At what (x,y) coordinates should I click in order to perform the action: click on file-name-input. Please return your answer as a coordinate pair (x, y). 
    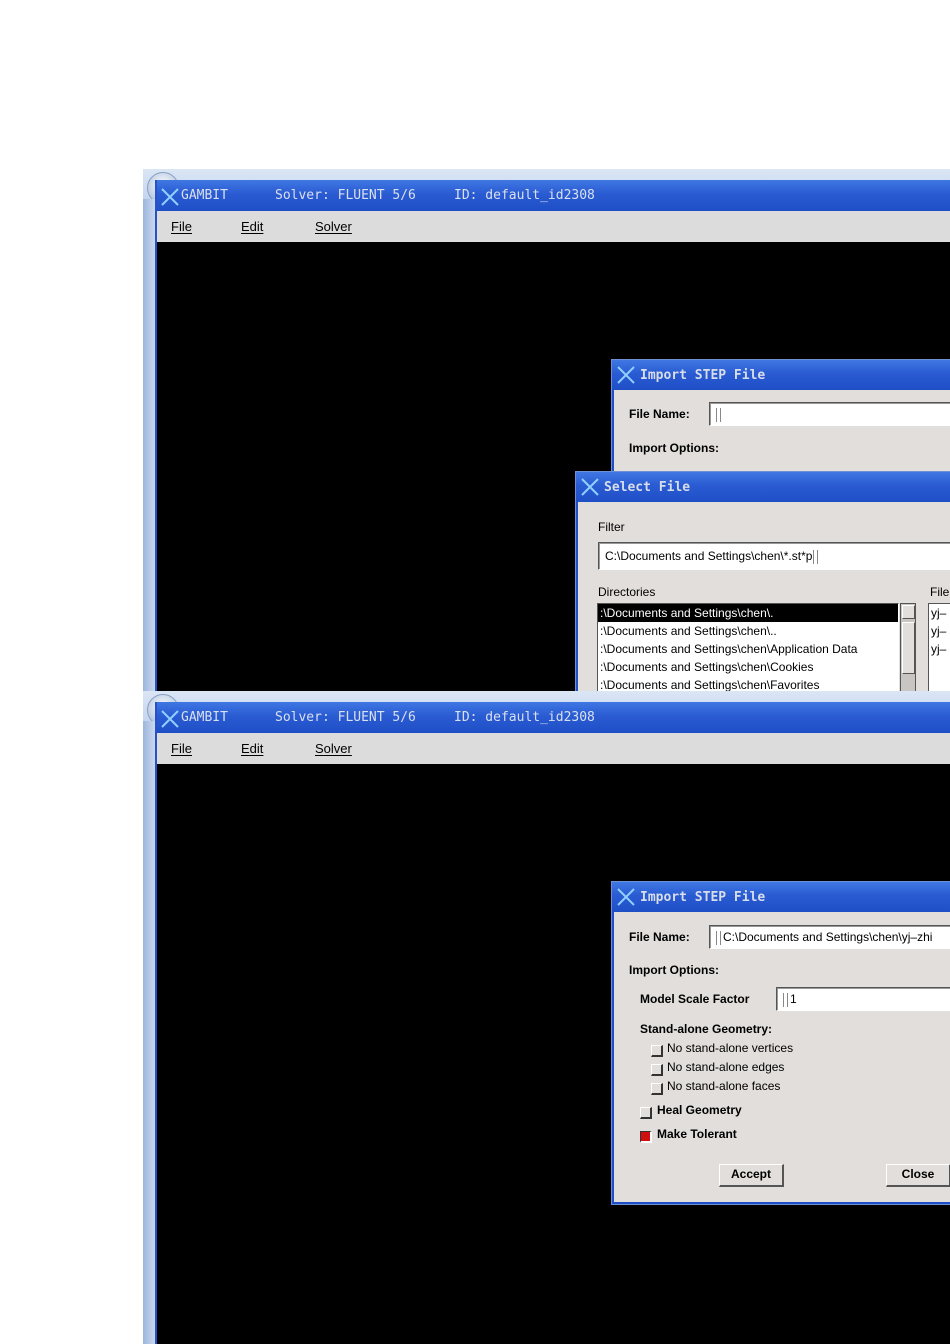
    Looking at the image, I should click on (829, 414).